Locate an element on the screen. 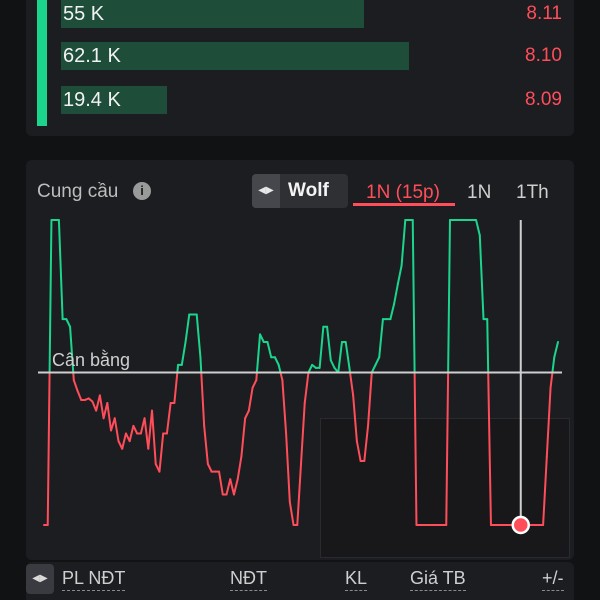  order-volume: 55 K is located at coordinates (84, 14).